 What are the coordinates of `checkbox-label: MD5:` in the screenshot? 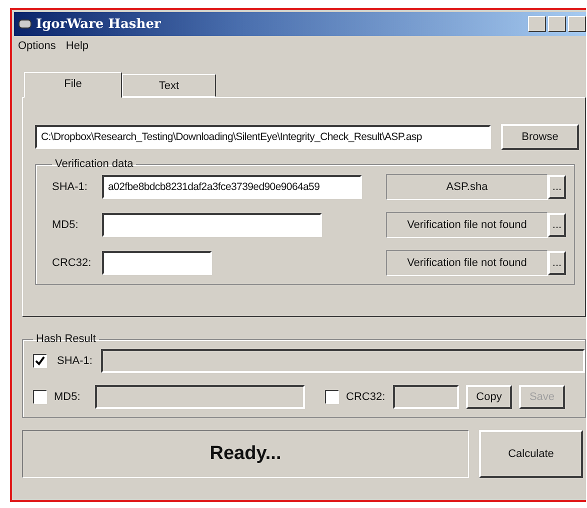 It's located at (68, 397).